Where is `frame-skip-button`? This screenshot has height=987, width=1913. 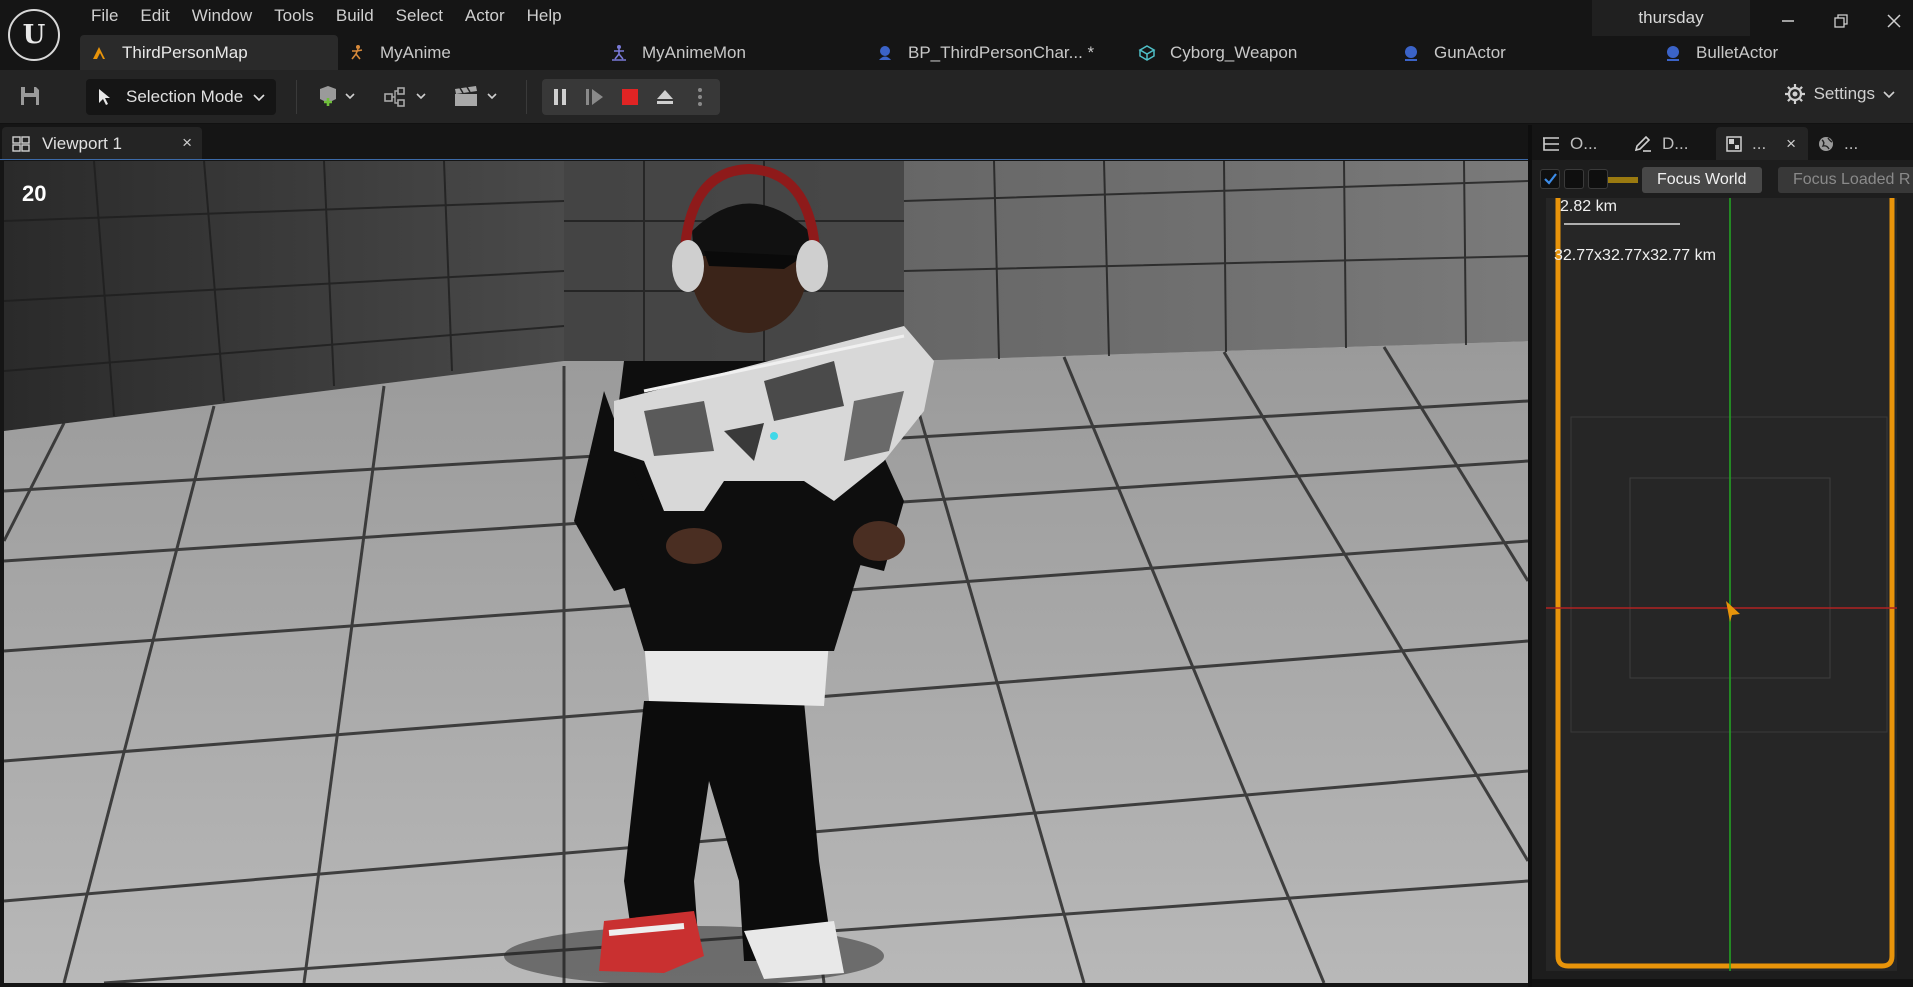 frame-skip-button is located at coordinates (594, 97).